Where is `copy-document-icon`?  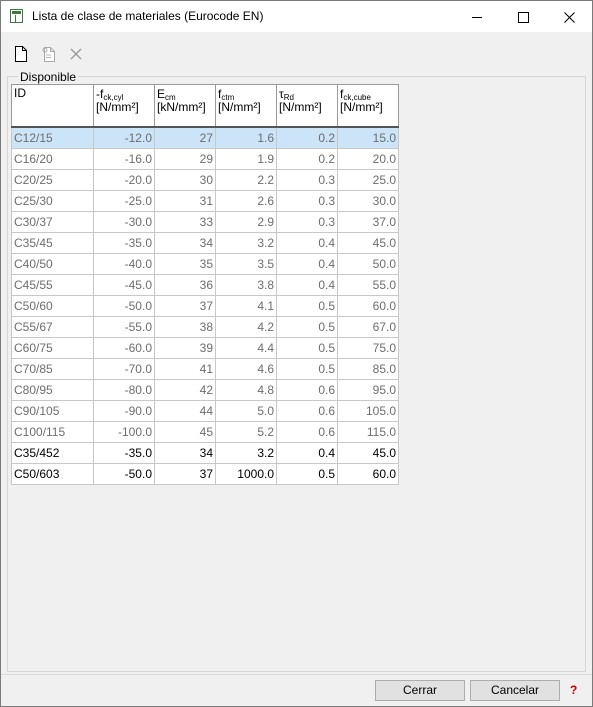
copy-document-icon is located at coordinates (48, 54).